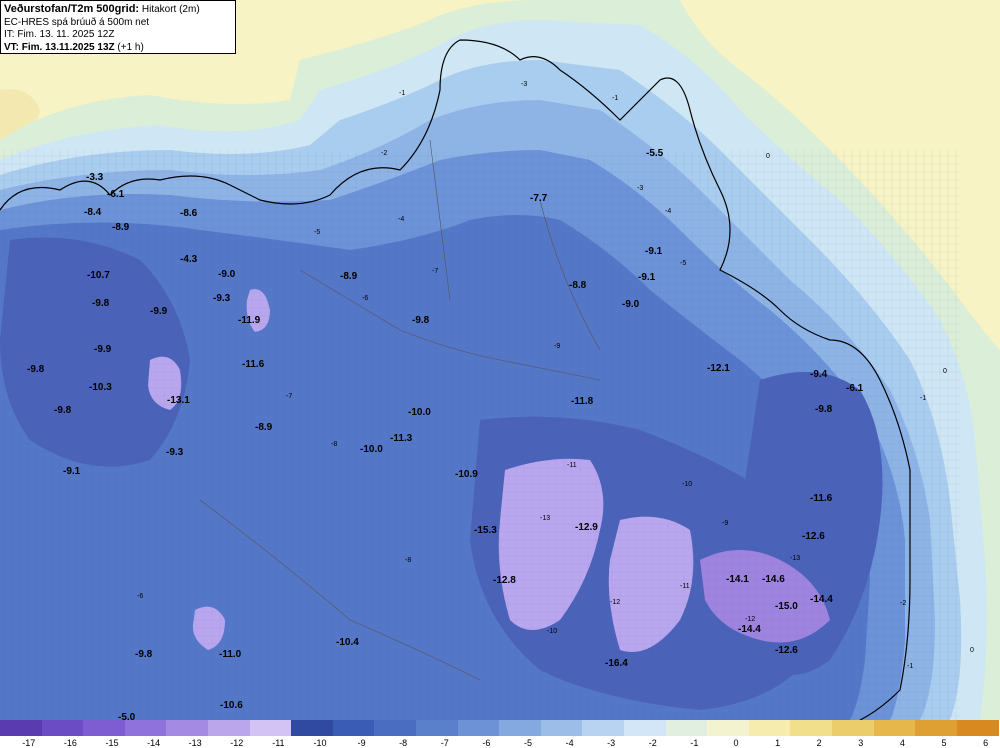 The width and height of the screenshot is (1000, 748). Describe the element at coordinates (278, 743) in the screenshot. I see `color-scale-label: -11` at that location.